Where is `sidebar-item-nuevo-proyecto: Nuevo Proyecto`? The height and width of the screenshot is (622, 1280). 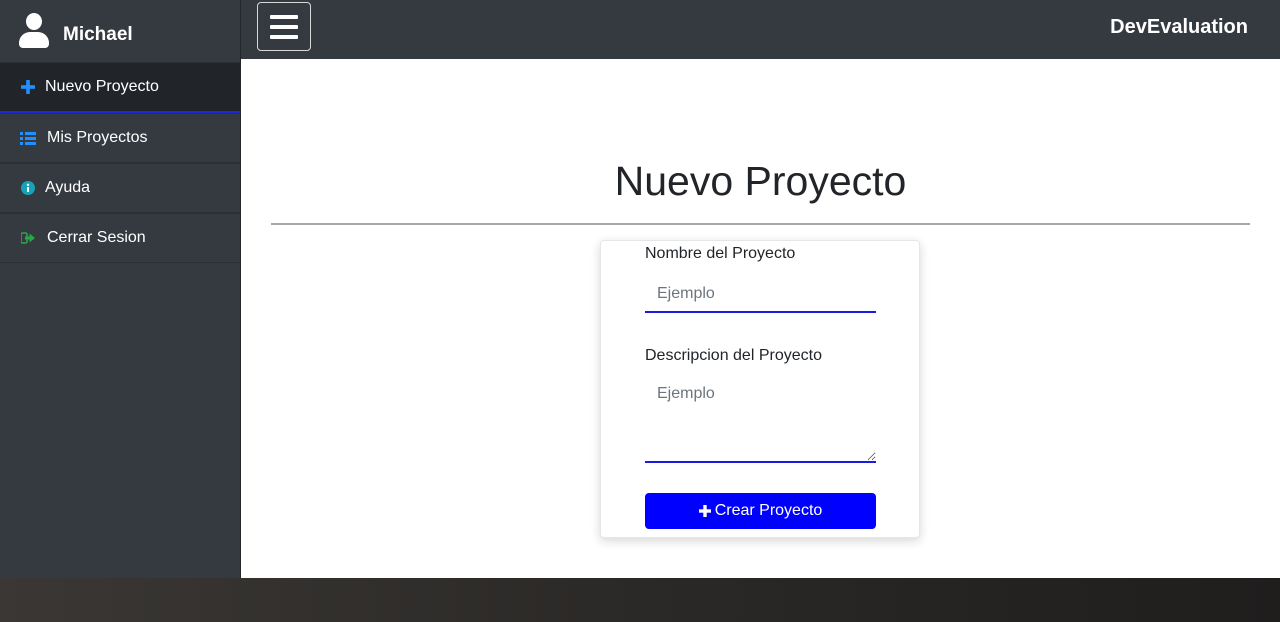
sidebar-item-nuevo-proyecto: Nuevo Proyecto is located at coordinates (120, 87).